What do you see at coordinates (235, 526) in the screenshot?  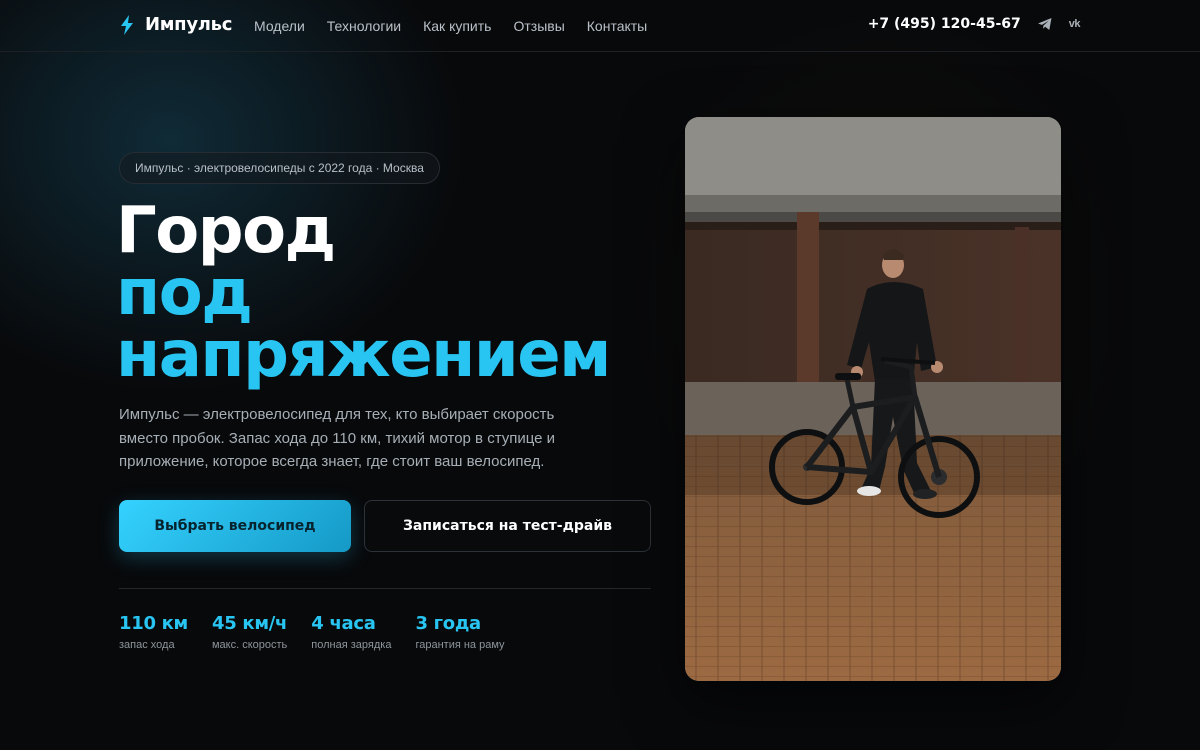 I see `choose-bike-button: Выбрать велосипед` at bounding box center [235, 526].